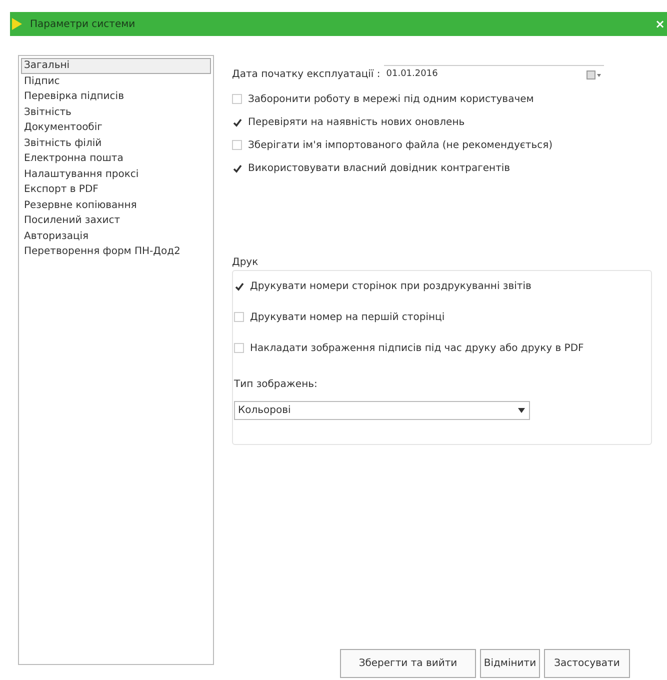 The height and width of the screenshot is (680, 667). Describe the element at coordinates (379, 169) in the screenshot. I see `checkbox-label: Використовувати власний довідник контрагентів` at that location.